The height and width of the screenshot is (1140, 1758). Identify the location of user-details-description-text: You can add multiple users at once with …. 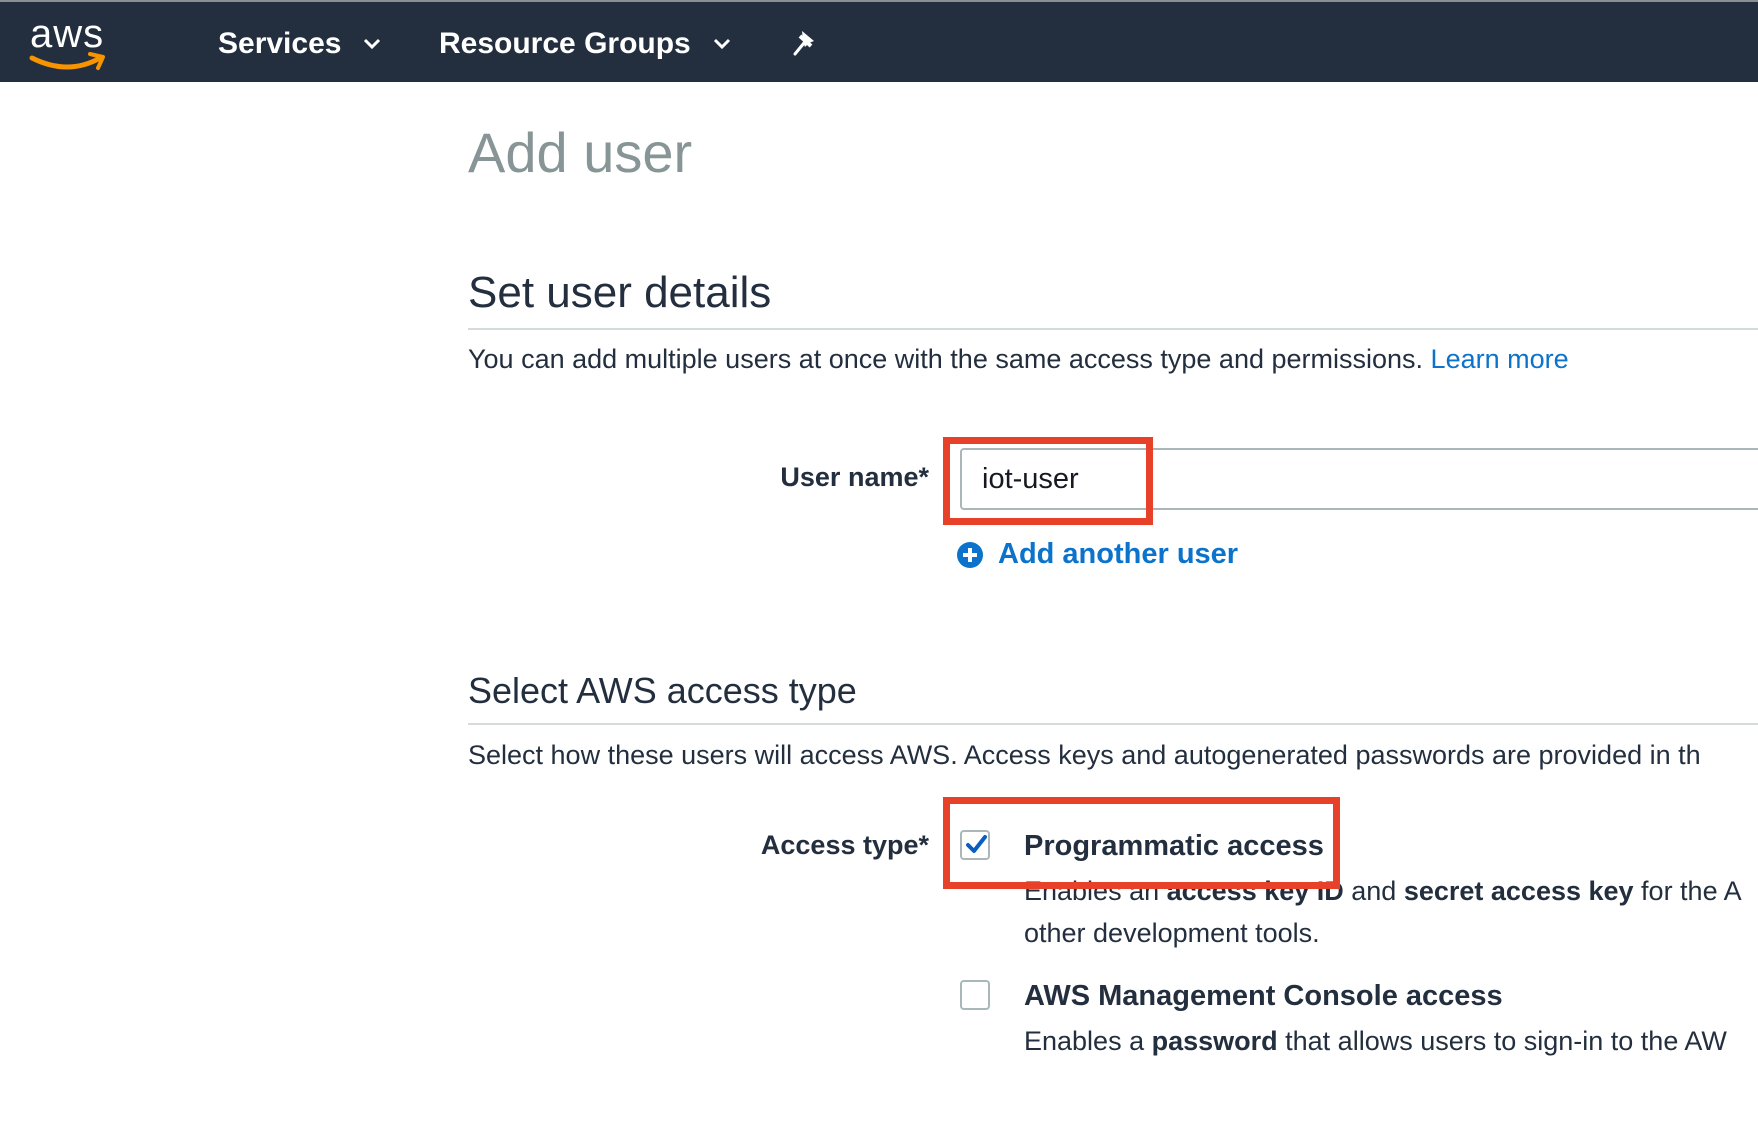
(946, 359).